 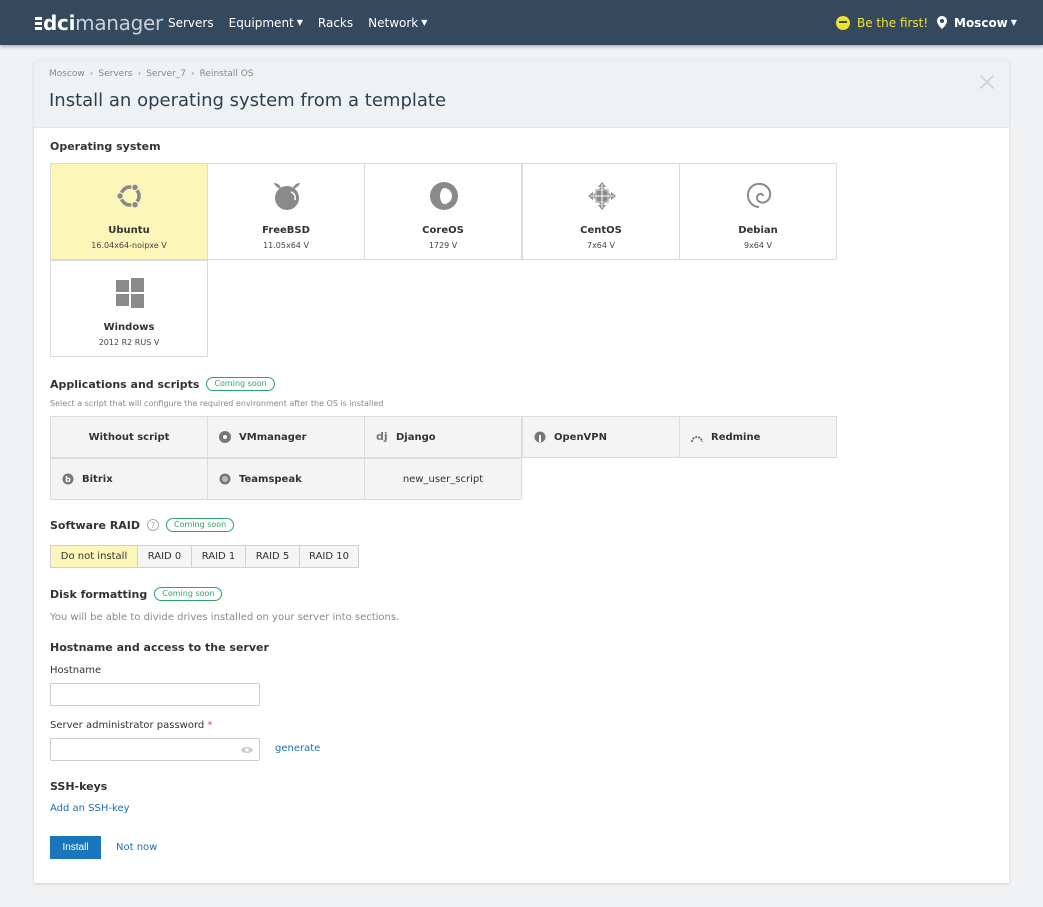 I want to click on script-teamspeak: Teamspeak, so click(x=286, y=479).